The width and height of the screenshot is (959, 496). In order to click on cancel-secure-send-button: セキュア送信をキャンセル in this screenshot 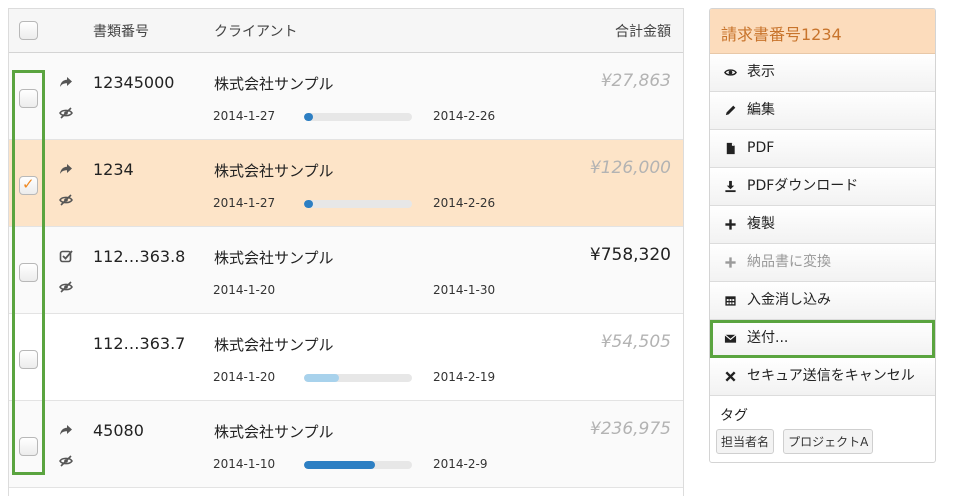, I will do `click(822, 377)`.